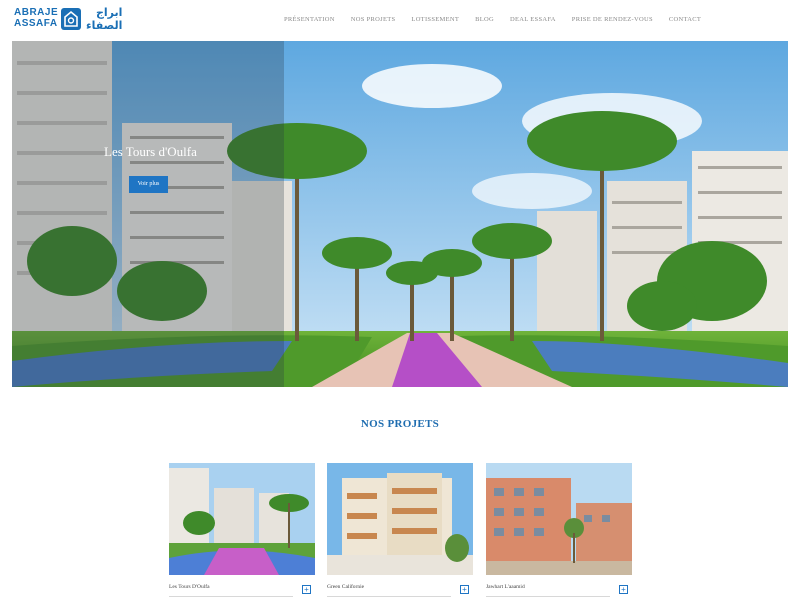 The width and height of the screenshot is (800, 600). What do you see at coordinates (435, 19) in the screenshot?
I see `nav-item-lotissement: LOTISSEMENT` at bounding box center [435, 19].